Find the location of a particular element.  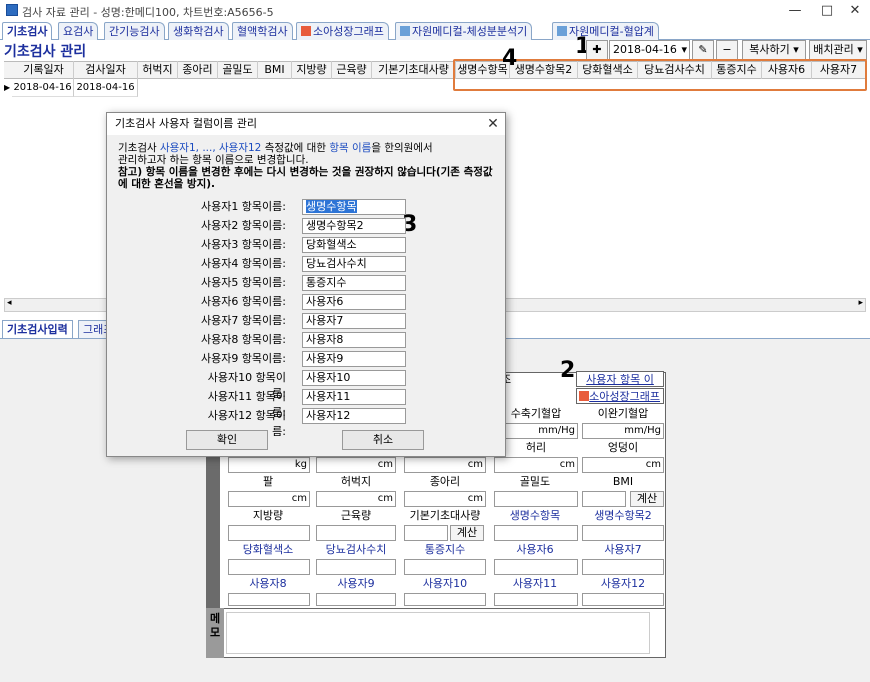

ok-button: 확인 is located at coordinates (227, 440).